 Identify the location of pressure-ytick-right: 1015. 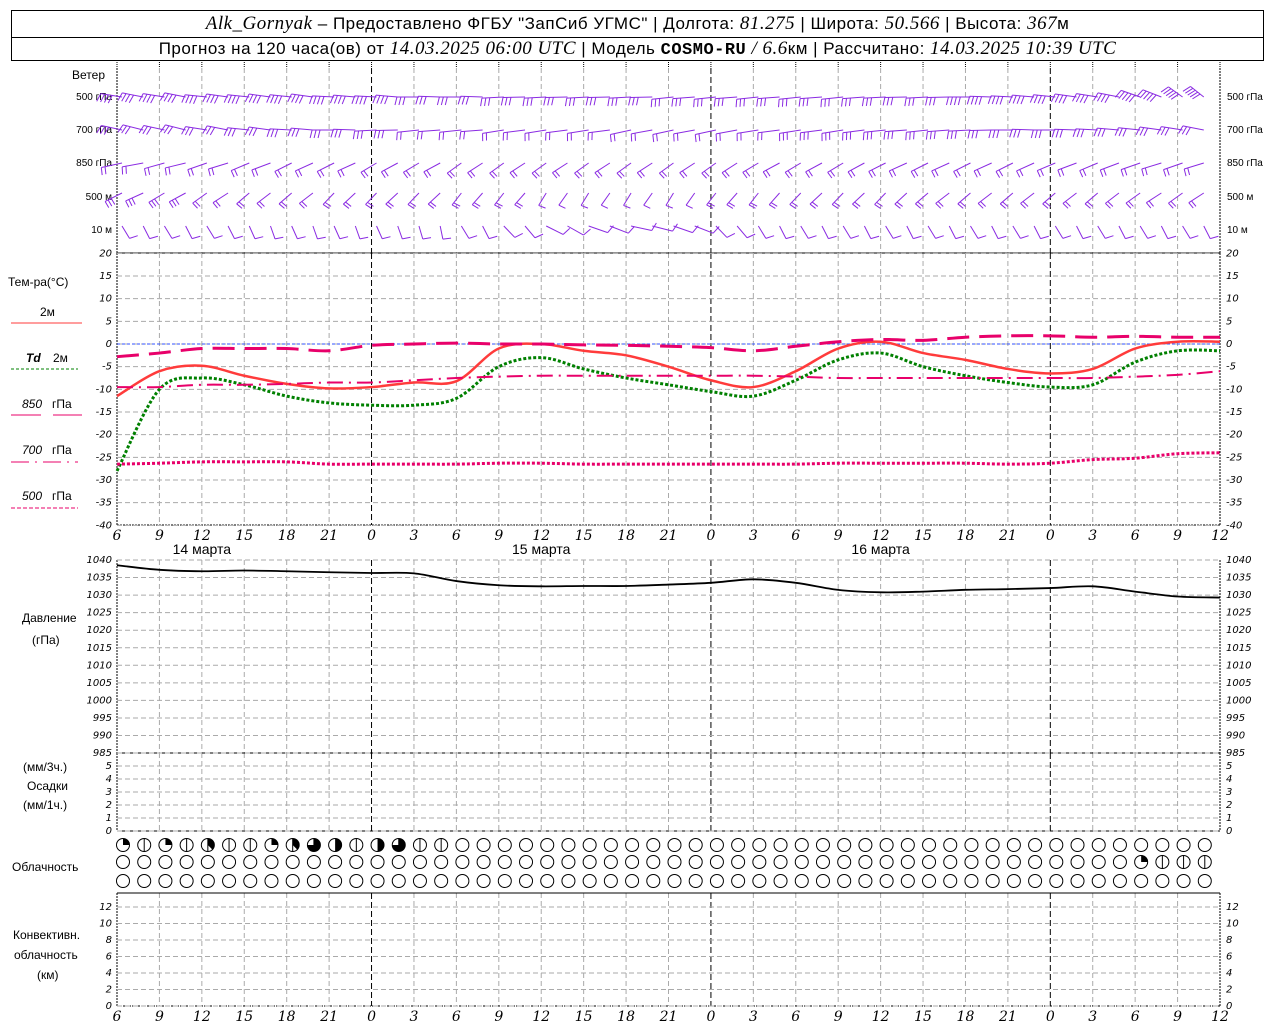
(1238, 648).